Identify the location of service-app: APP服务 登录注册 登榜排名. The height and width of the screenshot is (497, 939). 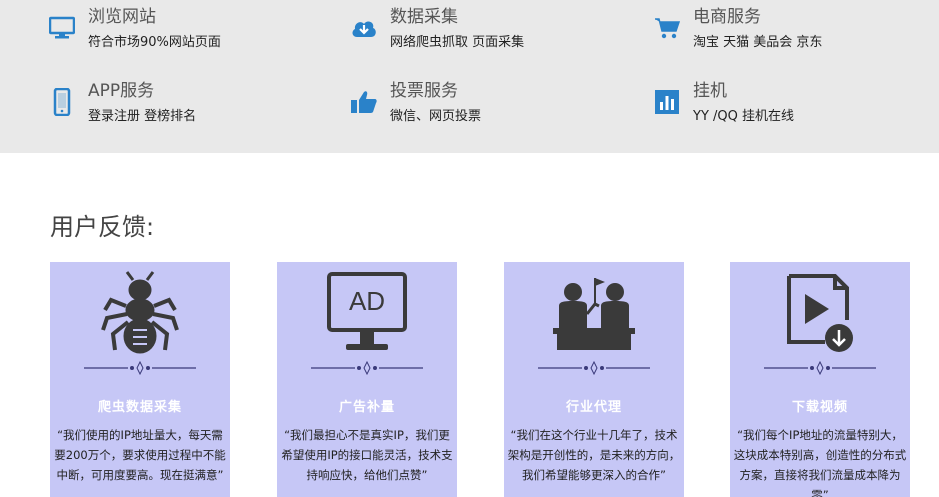
(122, 100).